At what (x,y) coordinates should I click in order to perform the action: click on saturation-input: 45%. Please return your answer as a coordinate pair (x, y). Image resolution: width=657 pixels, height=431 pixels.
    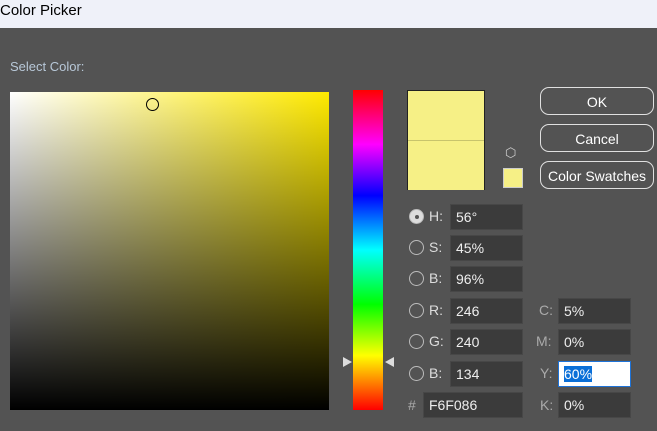
    Looking at the image, I should click on (486, 248).